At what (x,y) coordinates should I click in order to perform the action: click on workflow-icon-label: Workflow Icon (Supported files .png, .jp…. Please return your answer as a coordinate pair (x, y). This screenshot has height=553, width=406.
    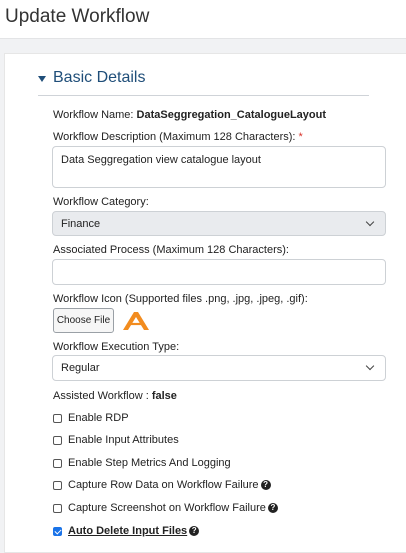
    Looking at the image, I should click on (180, 299).